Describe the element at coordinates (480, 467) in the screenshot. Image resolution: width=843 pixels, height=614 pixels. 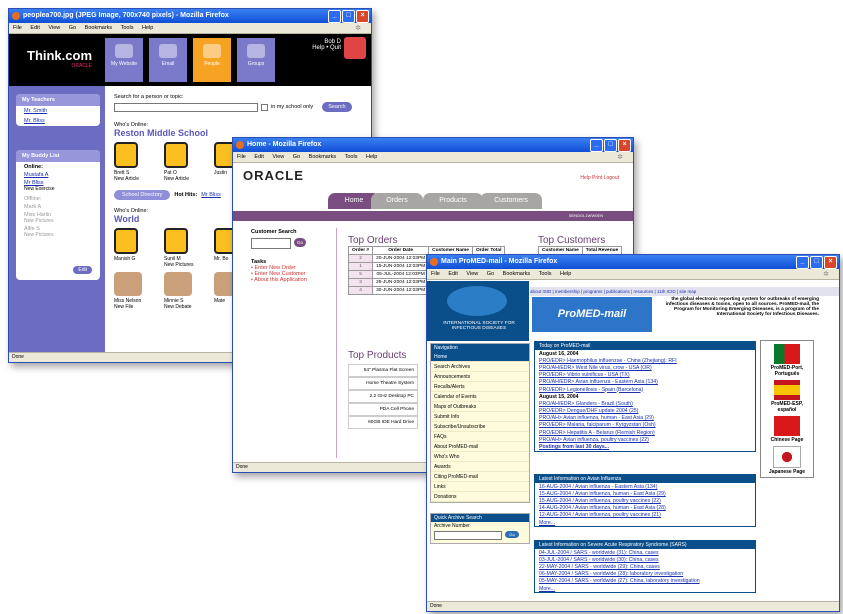
I see `nav-item: Awards` at that location.